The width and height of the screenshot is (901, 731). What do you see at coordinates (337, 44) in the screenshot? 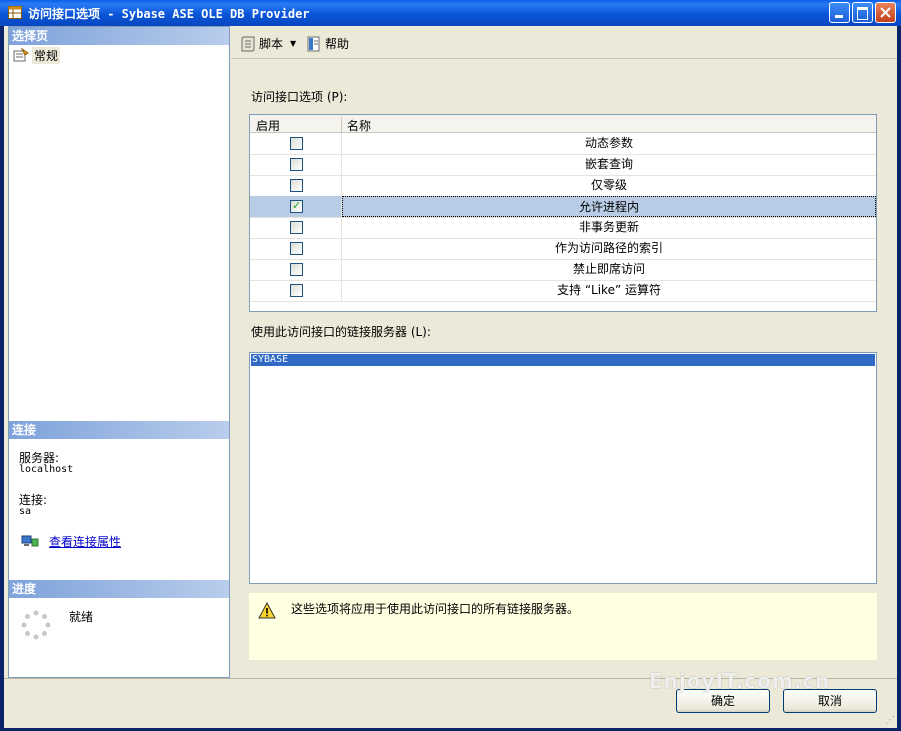
I see `help-label: 帮助` at bounding box center [337, 44].